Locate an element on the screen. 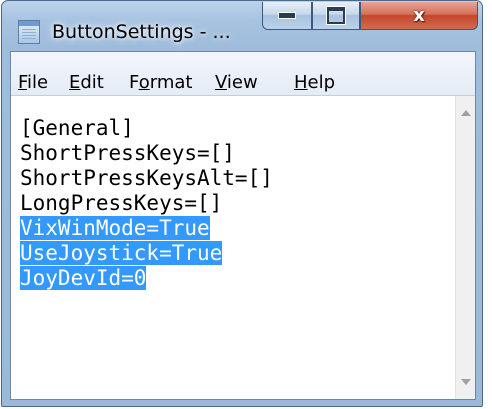  menu-help-mnemonic: H is located at coordinates (301, 82).